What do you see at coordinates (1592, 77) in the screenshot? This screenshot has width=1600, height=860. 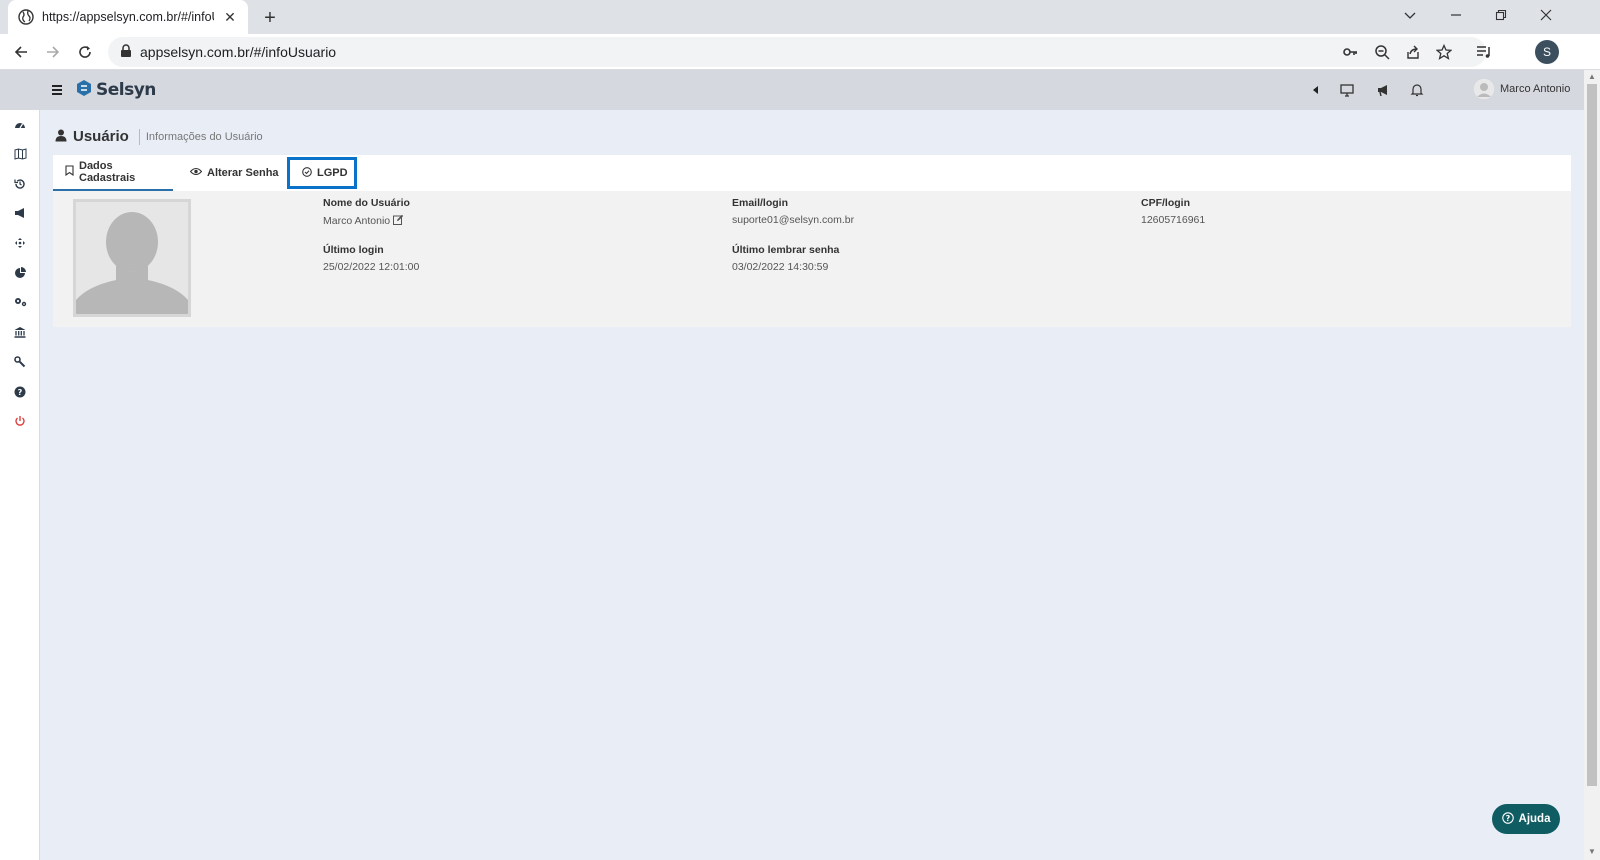 I see `scroll-up-arrow-icon: ▲` at bounding box center [1592, 77].